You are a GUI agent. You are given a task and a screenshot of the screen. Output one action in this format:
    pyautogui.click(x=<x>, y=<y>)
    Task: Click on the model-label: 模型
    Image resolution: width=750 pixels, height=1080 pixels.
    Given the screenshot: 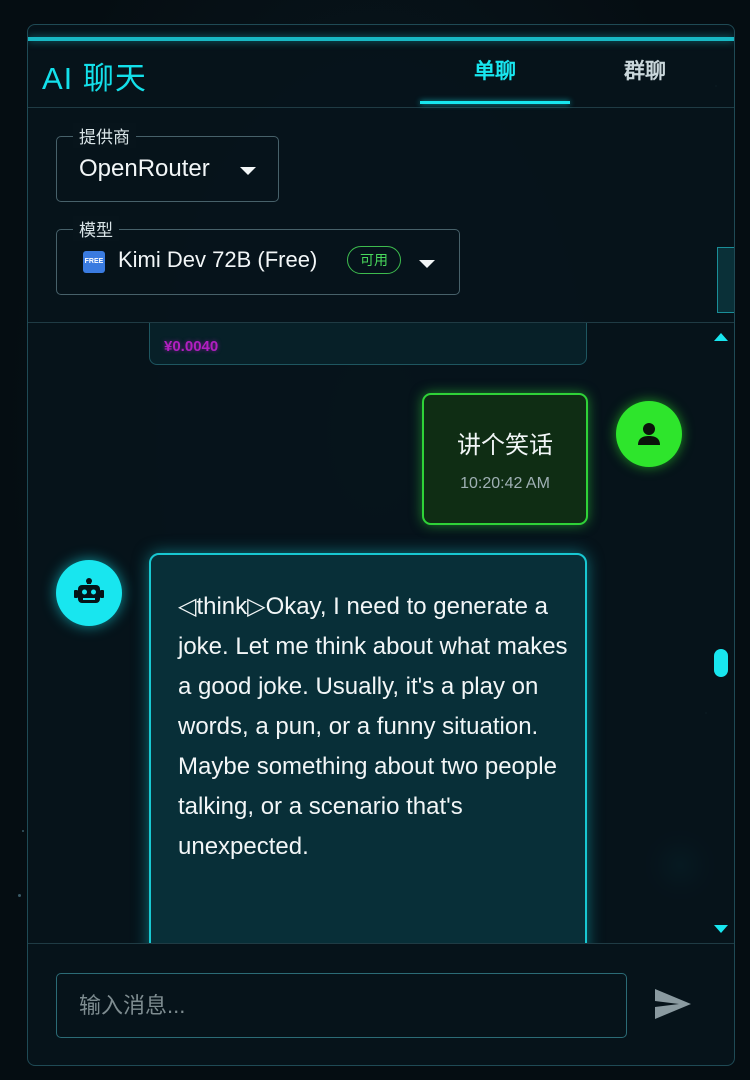 What is the action you would take?
    pyautogui.click(x=96, y=228)
    